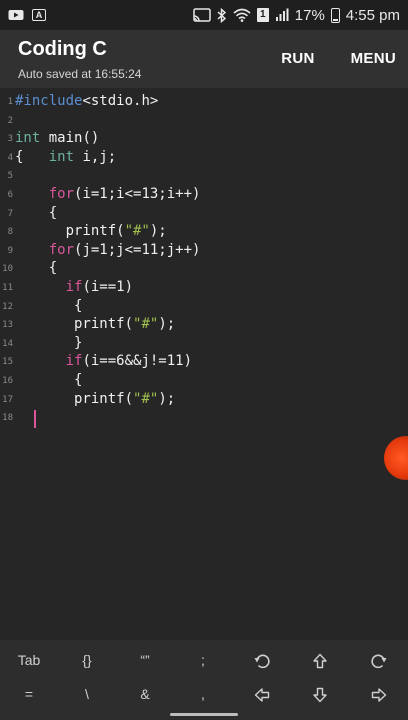 The width and height of the screenshot is (408, 720). I want to click on undo-icon, so click(262, 660).